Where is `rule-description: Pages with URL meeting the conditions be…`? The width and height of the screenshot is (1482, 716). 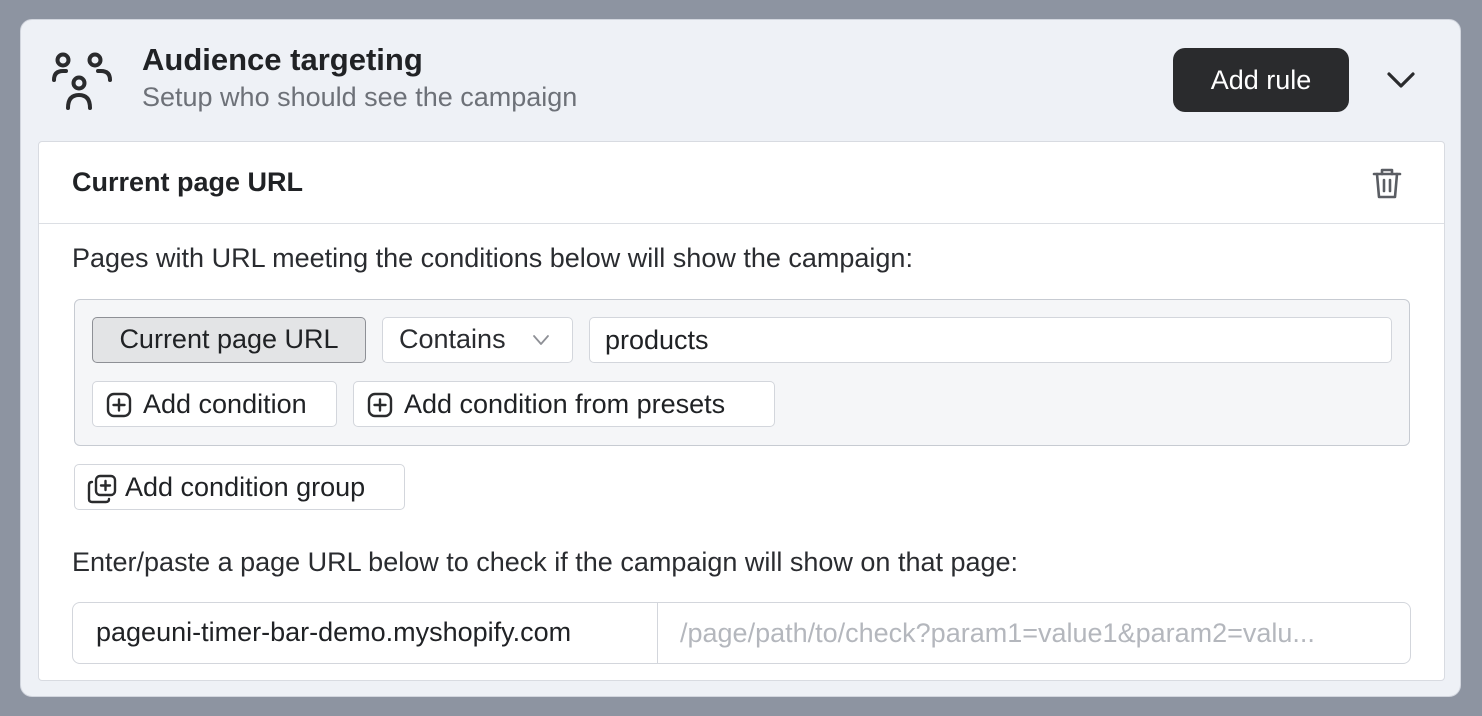 rule-description: Pages with URL meeting the conditions be… is located at coordinates (492, 258).